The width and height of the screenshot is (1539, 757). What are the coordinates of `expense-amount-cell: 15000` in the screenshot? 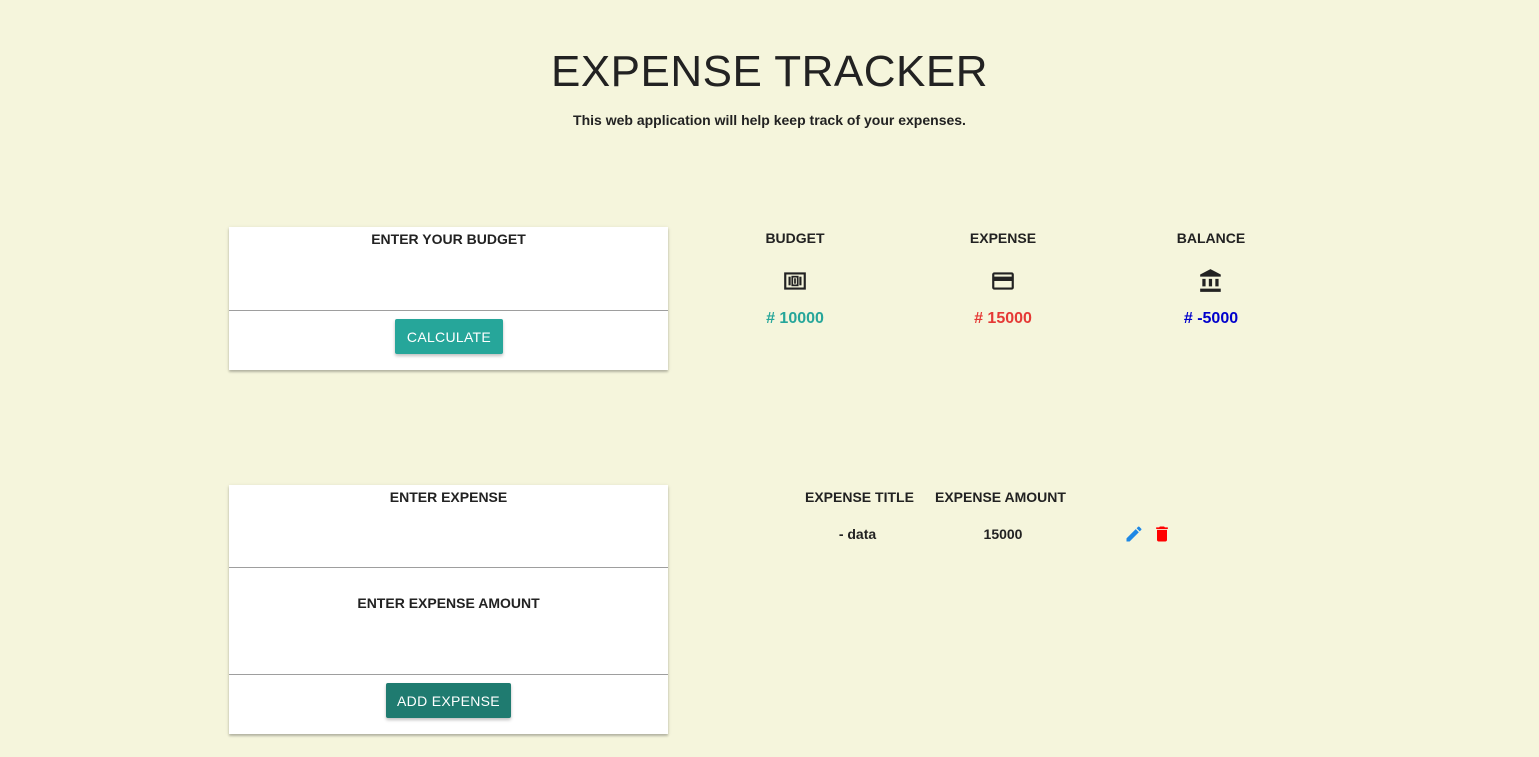 It's located at (1003, 534).